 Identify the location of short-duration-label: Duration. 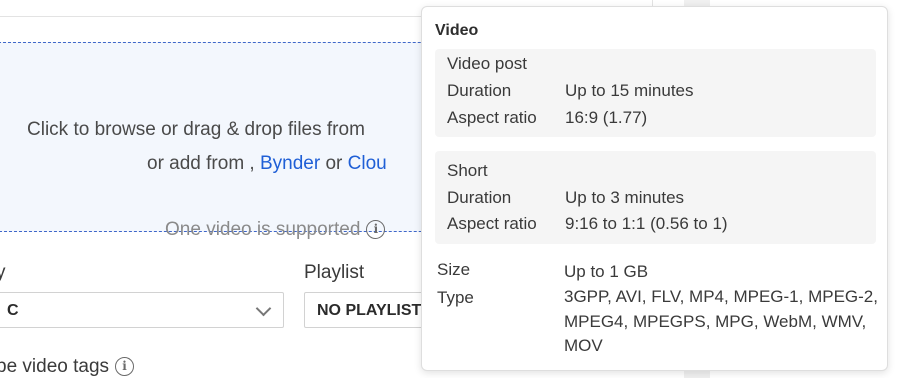
(479, 197).